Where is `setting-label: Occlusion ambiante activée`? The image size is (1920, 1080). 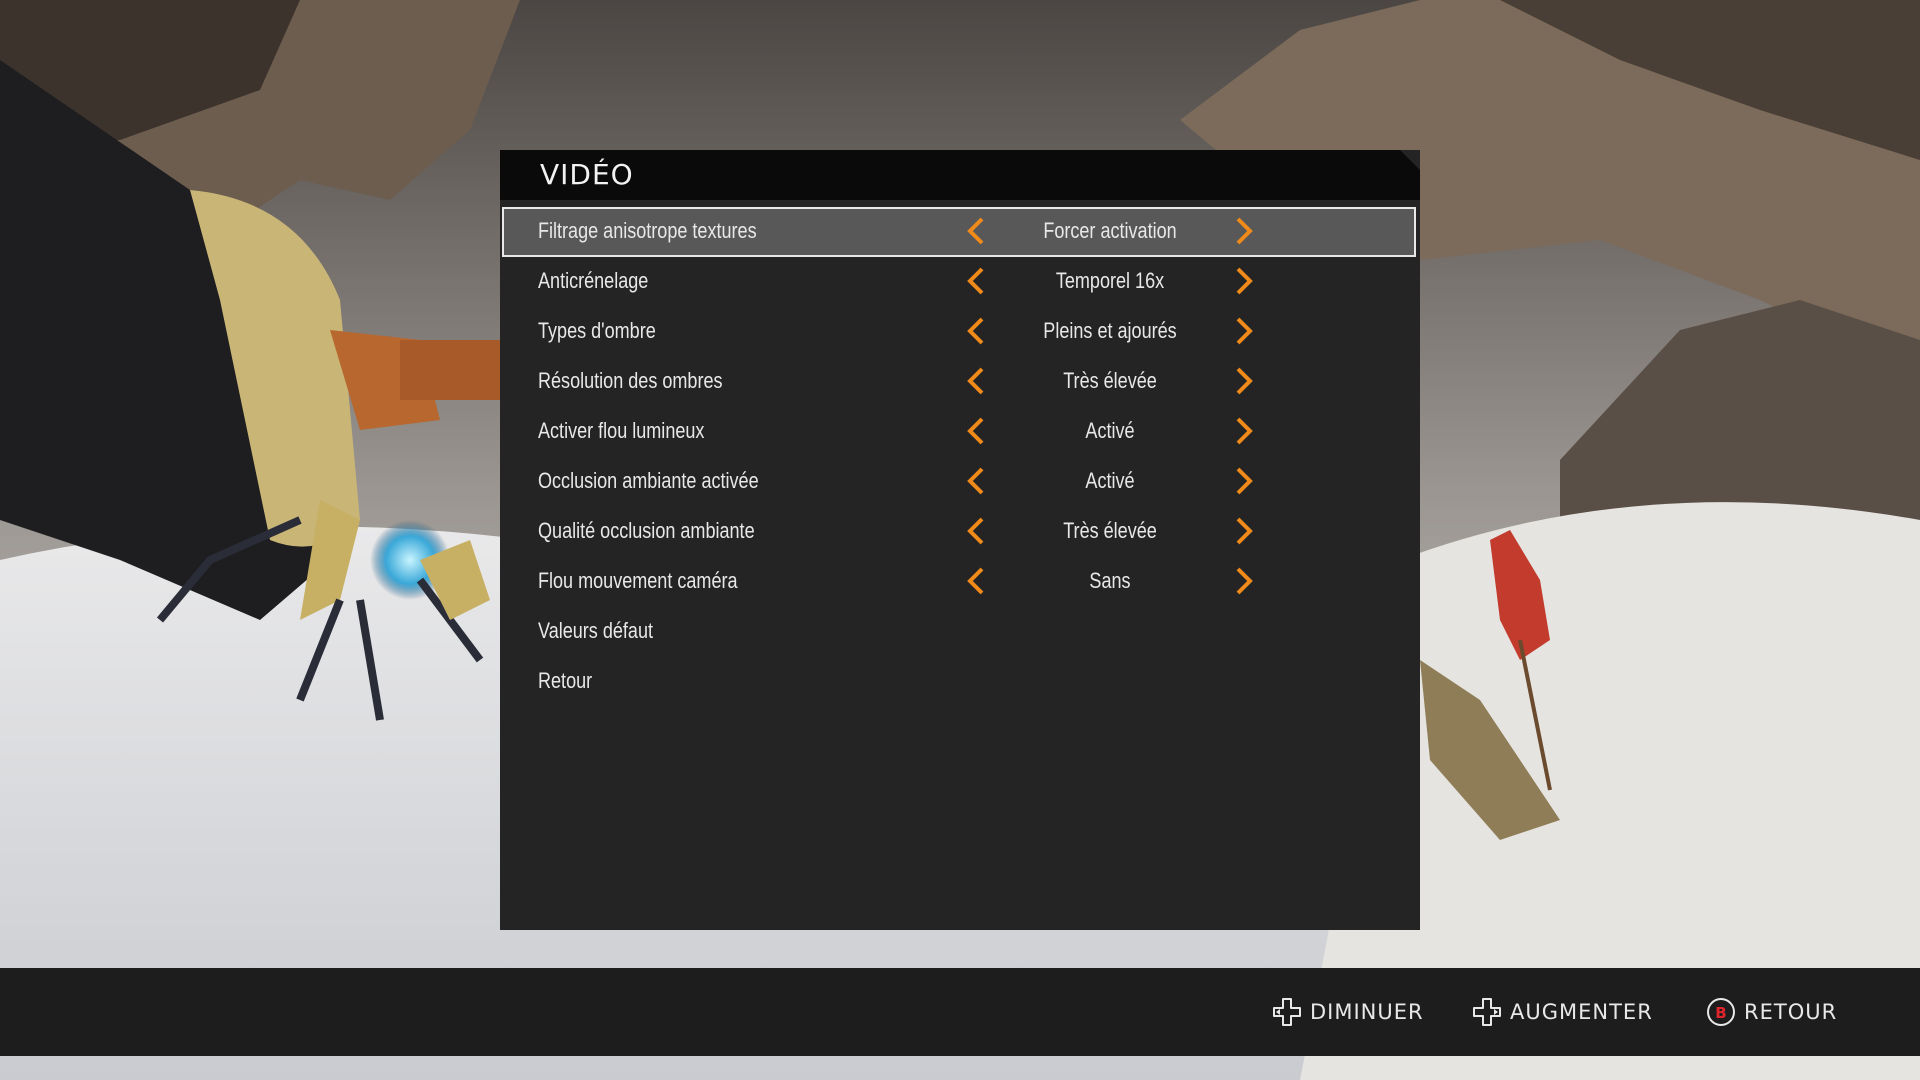 setting-label: Occlusion ambiante activée is located at coordinates (648, 480).